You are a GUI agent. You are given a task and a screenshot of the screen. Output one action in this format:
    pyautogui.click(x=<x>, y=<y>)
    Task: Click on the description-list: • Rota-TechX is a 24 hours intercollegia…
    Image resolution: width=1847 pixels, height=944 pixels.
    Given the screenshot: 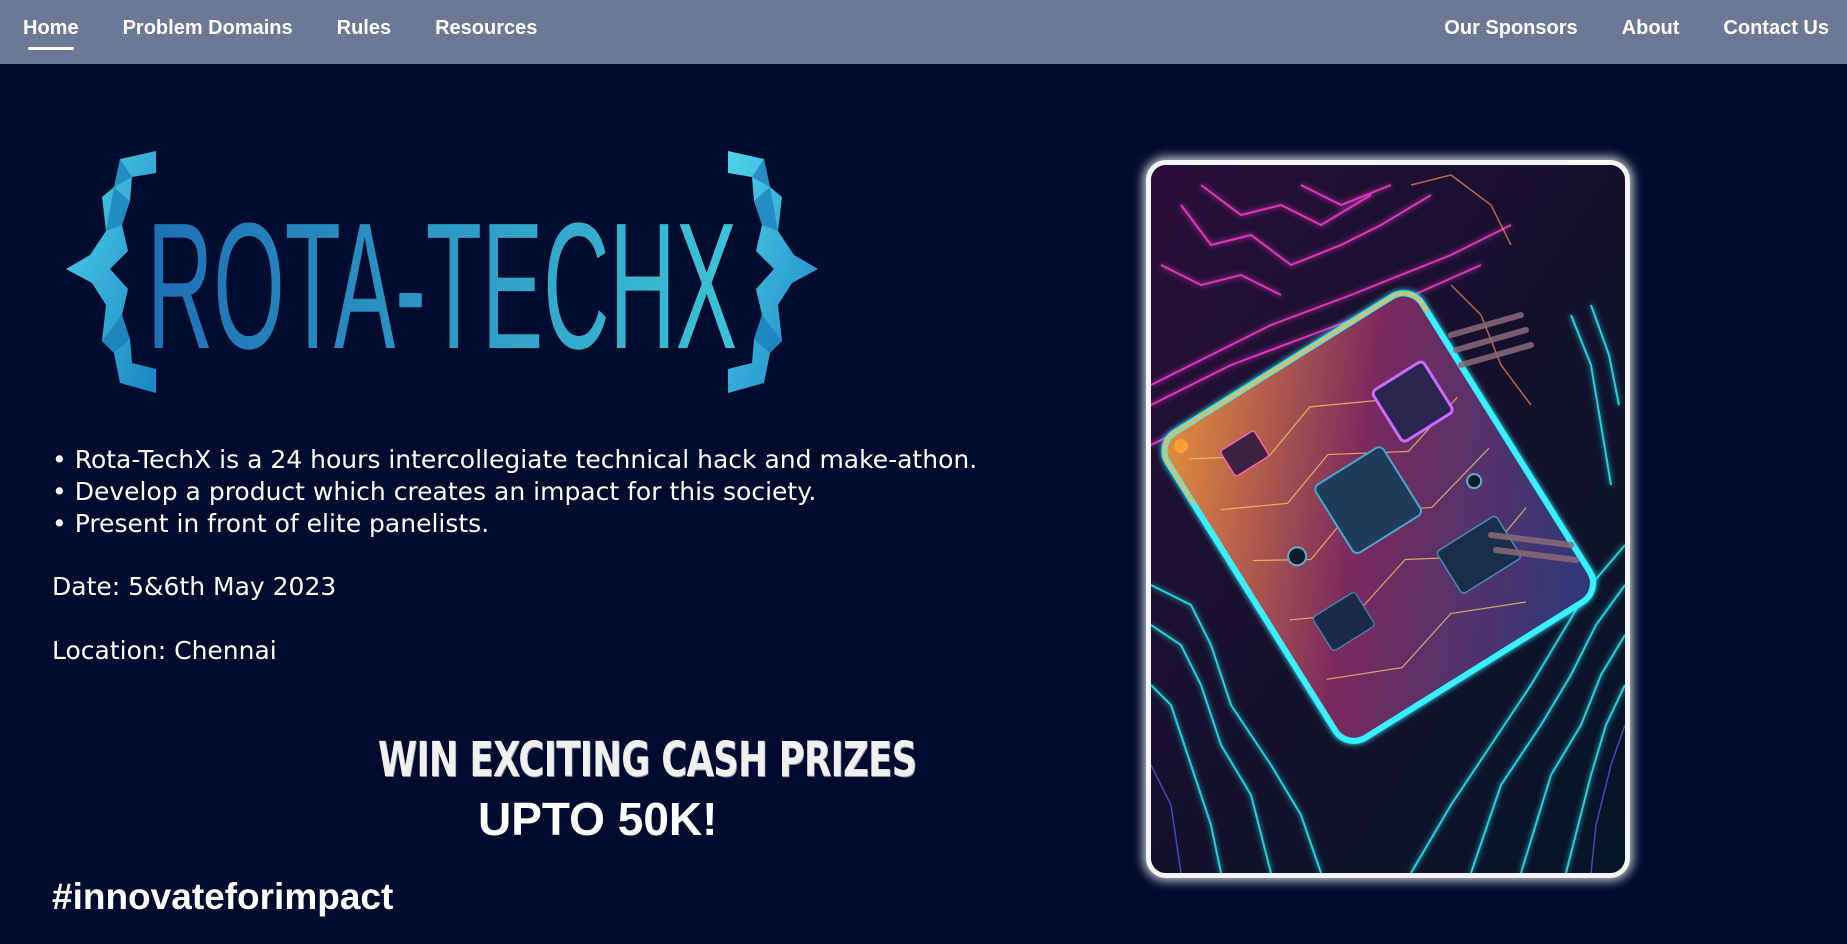 What is the action you would take?
    pyautogui.click(x=532, y=492)
    